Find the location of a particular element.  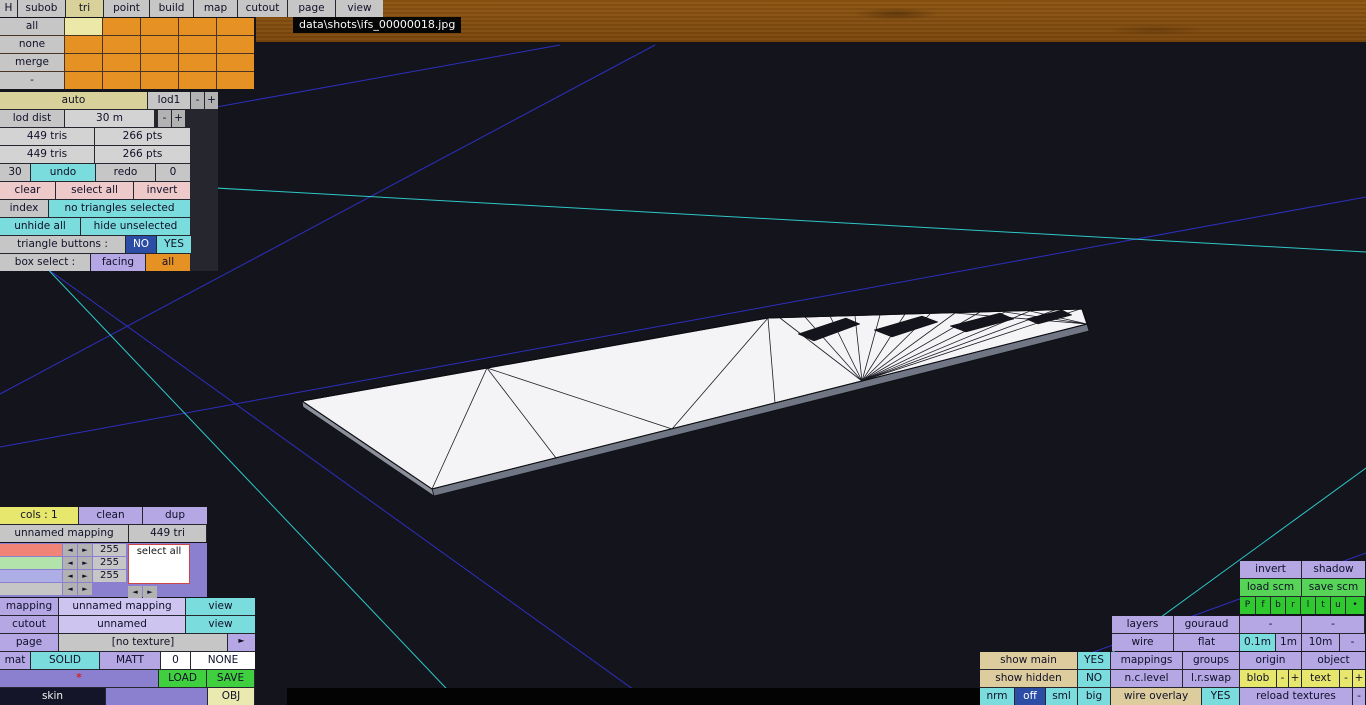

channel-red-decrement-button: ◄ is located at coordinates (70, 550).